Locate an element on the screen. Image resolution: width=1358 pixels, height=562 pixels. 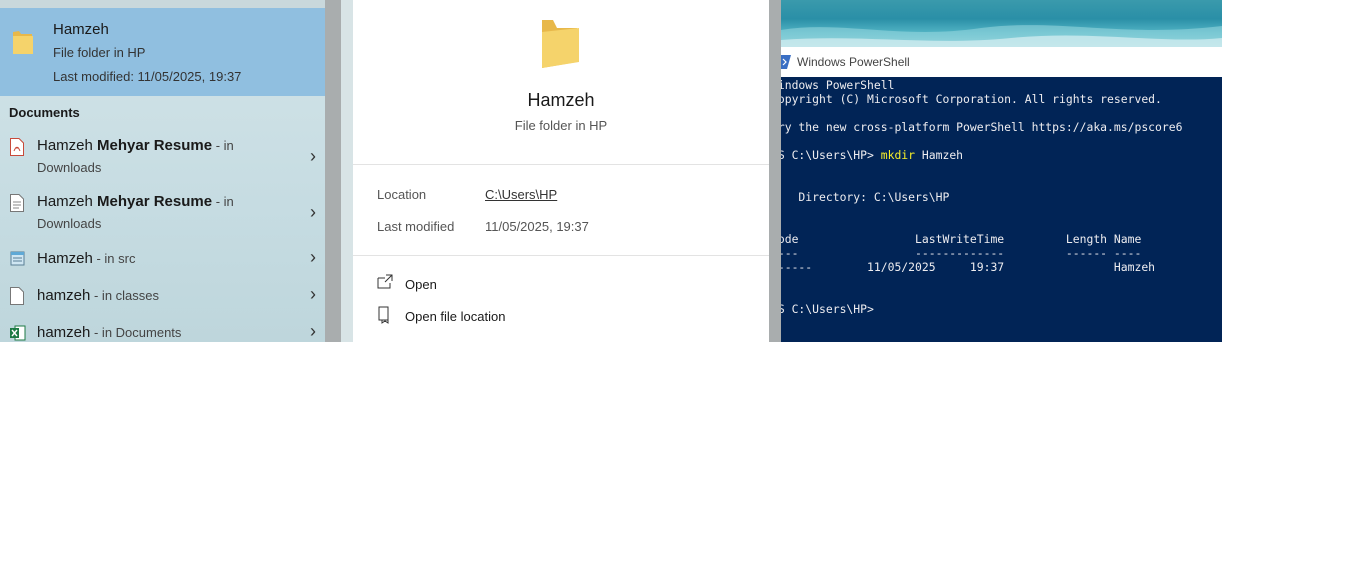
open-icon is located at coordinates (385, 284).